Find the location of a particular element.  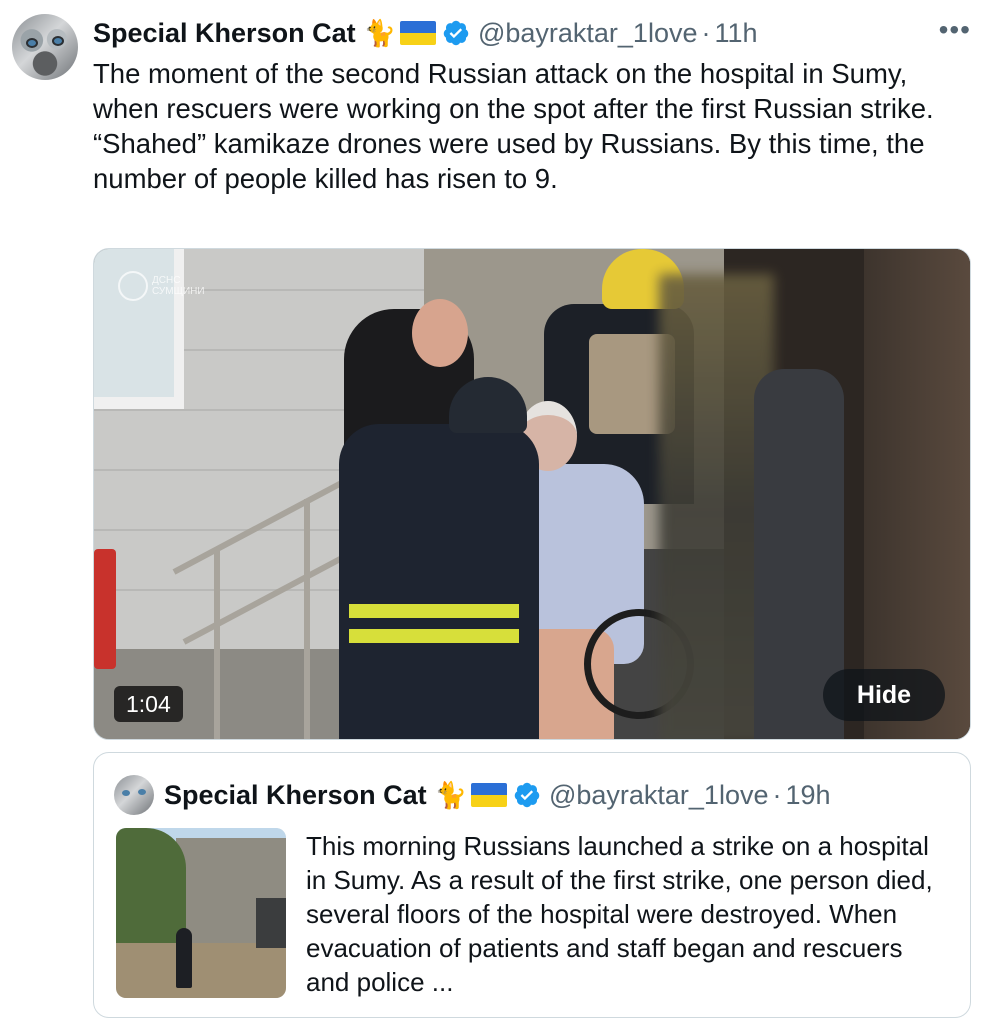

quoted-author-name: Special Kherson Cat is located at coordinates (295, 795).